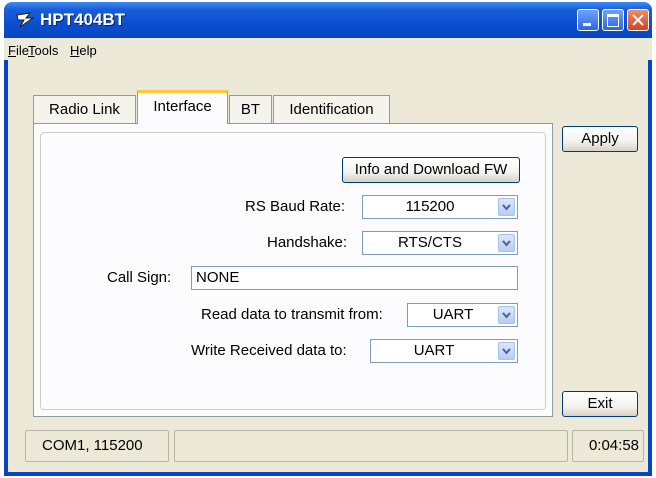 The image size is (656, 478). What do you see at coordinates (638, 20) in the screenshot?
I see `close-button` at bounding box center [638, 20].